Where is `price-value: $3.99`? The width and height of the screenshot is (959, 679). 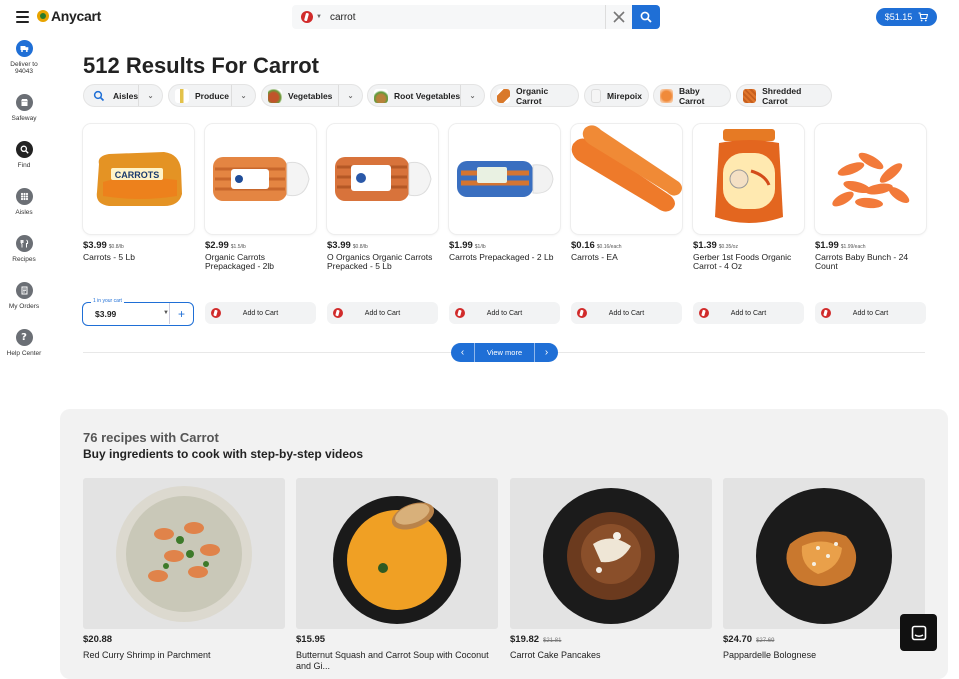
price-value: $3.99 is located at coordinates (95, 245).